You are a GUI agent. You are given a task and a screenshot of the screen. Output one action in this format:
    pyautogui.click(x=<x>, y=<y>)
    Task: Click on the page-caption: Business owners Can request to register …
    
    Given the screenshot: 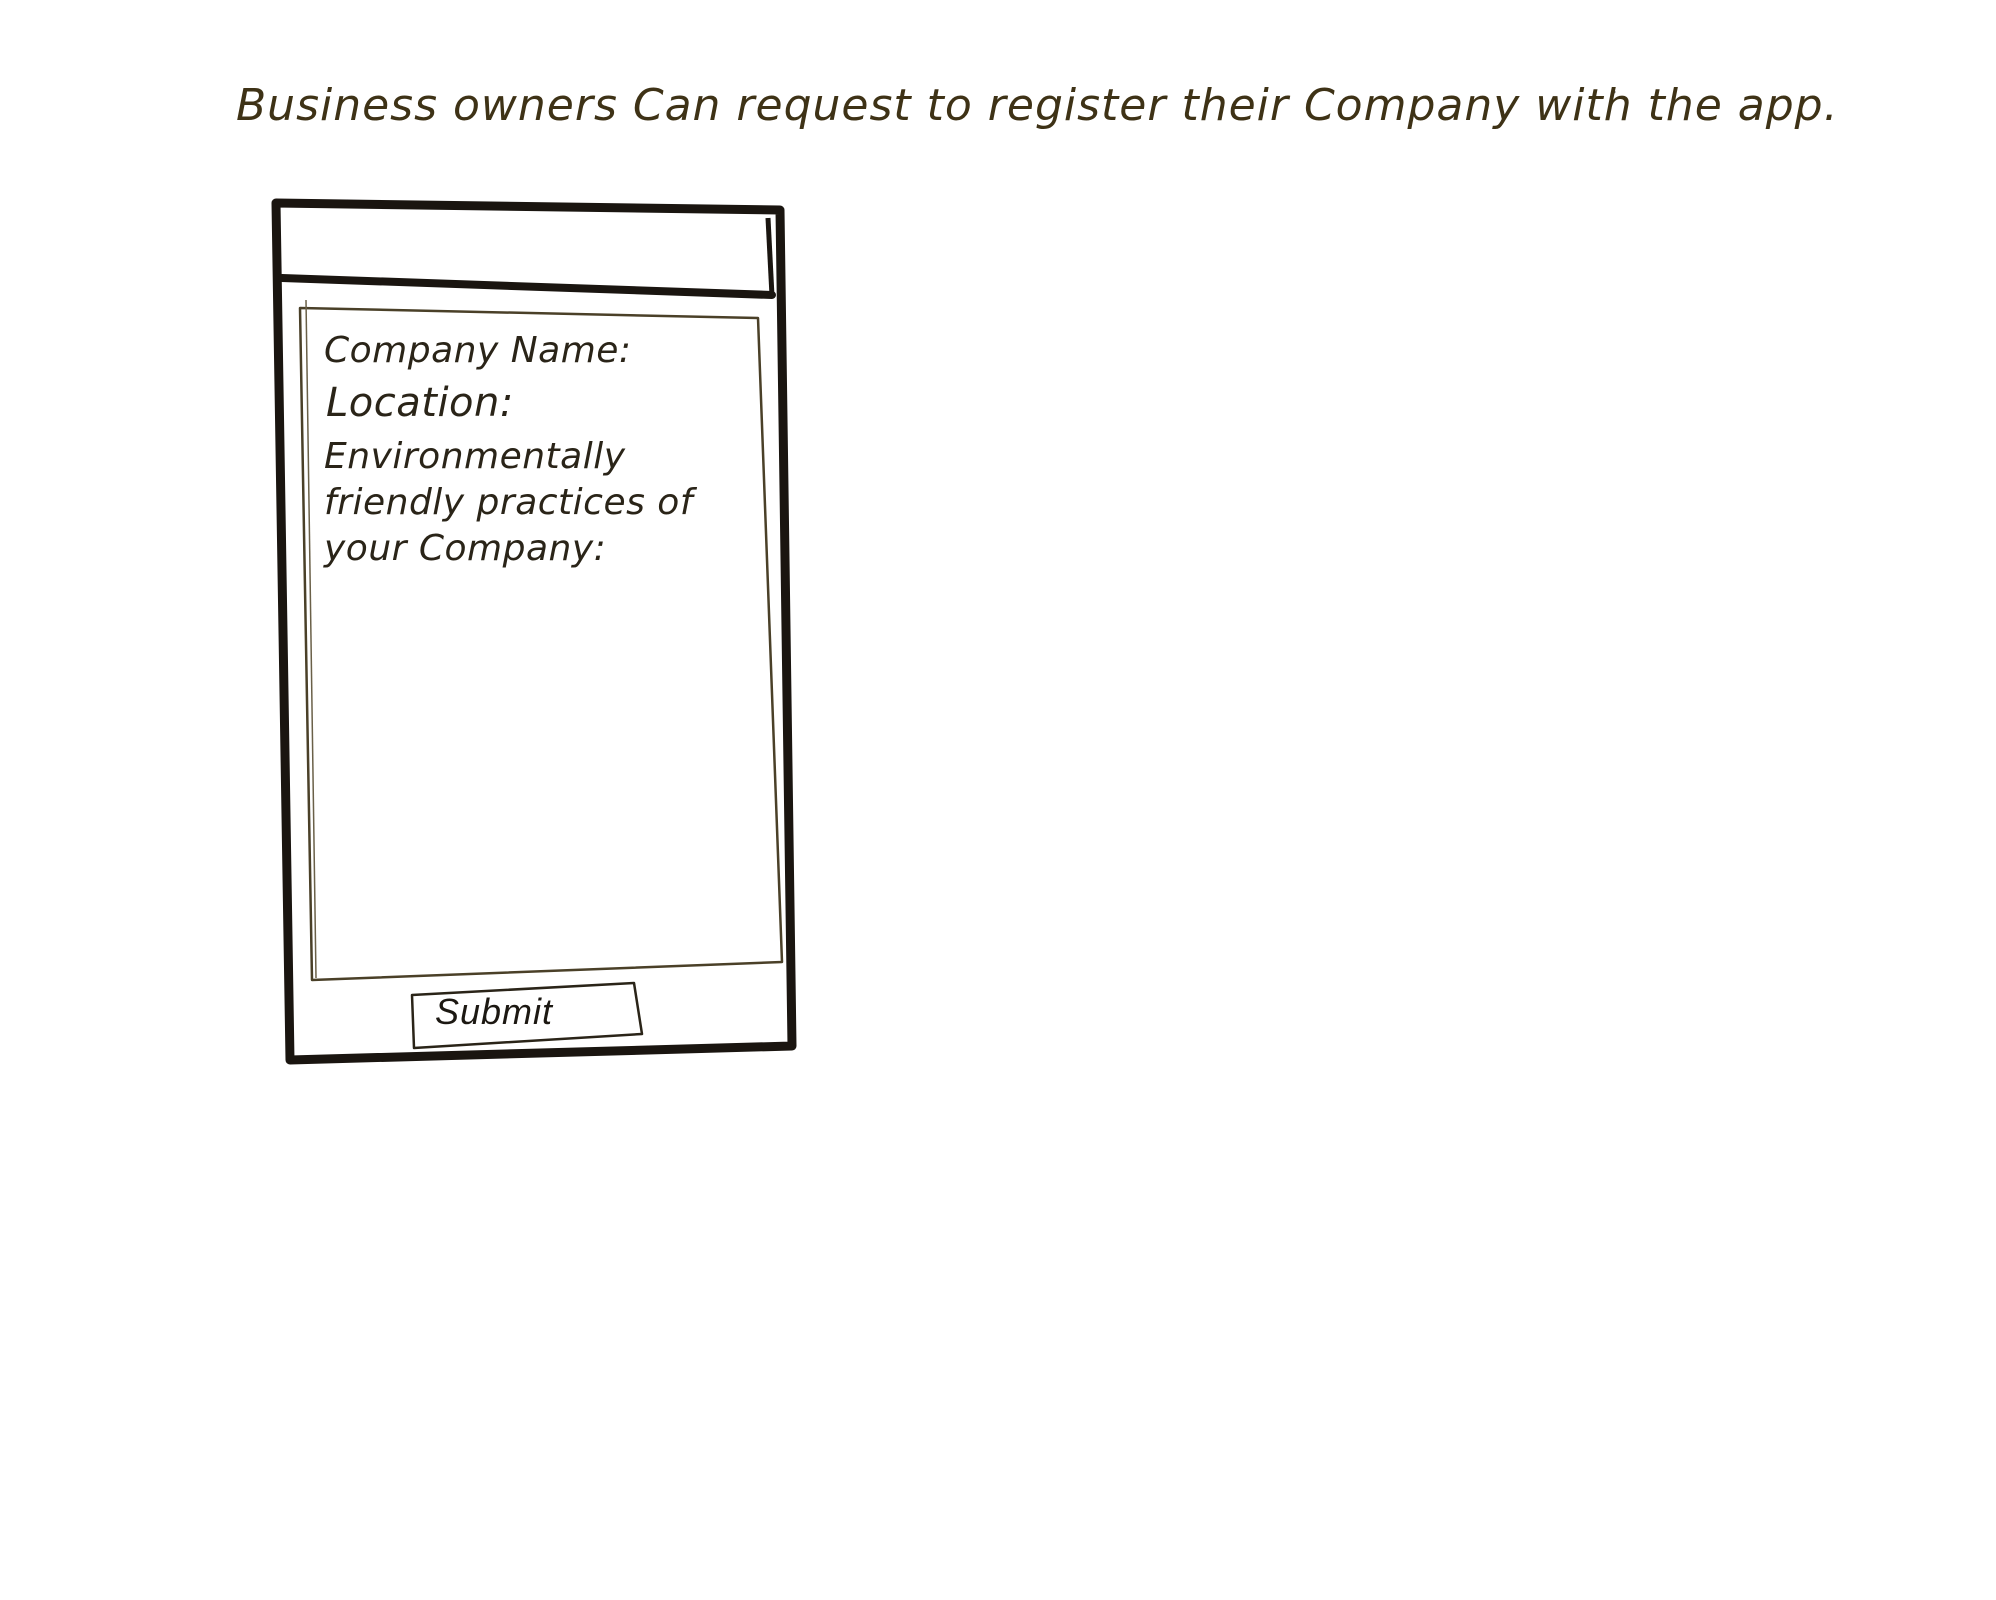 What is the action you would take?
    pyautogui.click(x=1037, y=105)
    